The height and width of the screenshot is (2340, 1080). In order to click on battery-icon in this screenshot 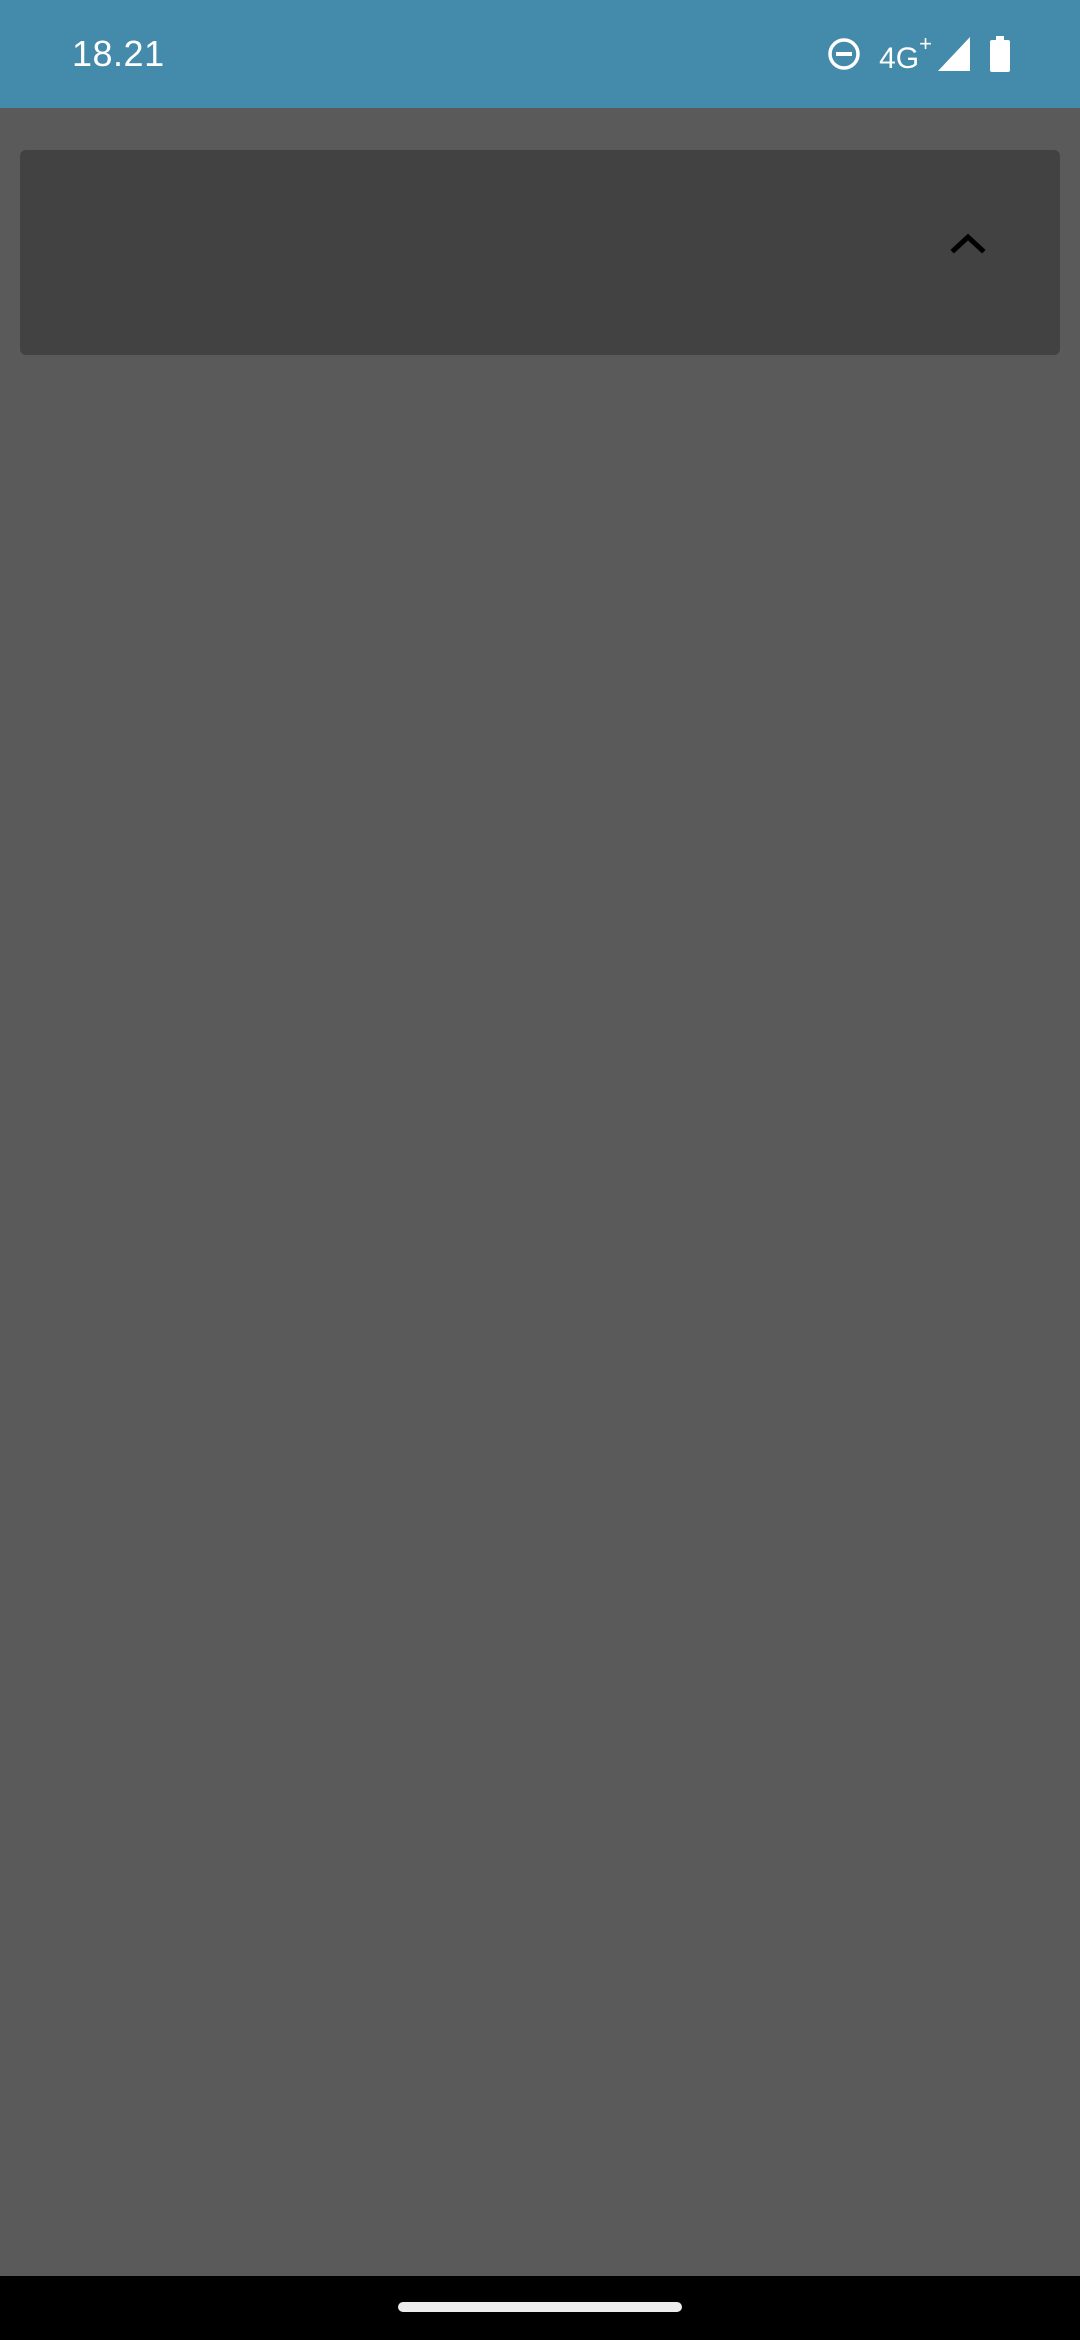, I will do `click(1000, 54)`.